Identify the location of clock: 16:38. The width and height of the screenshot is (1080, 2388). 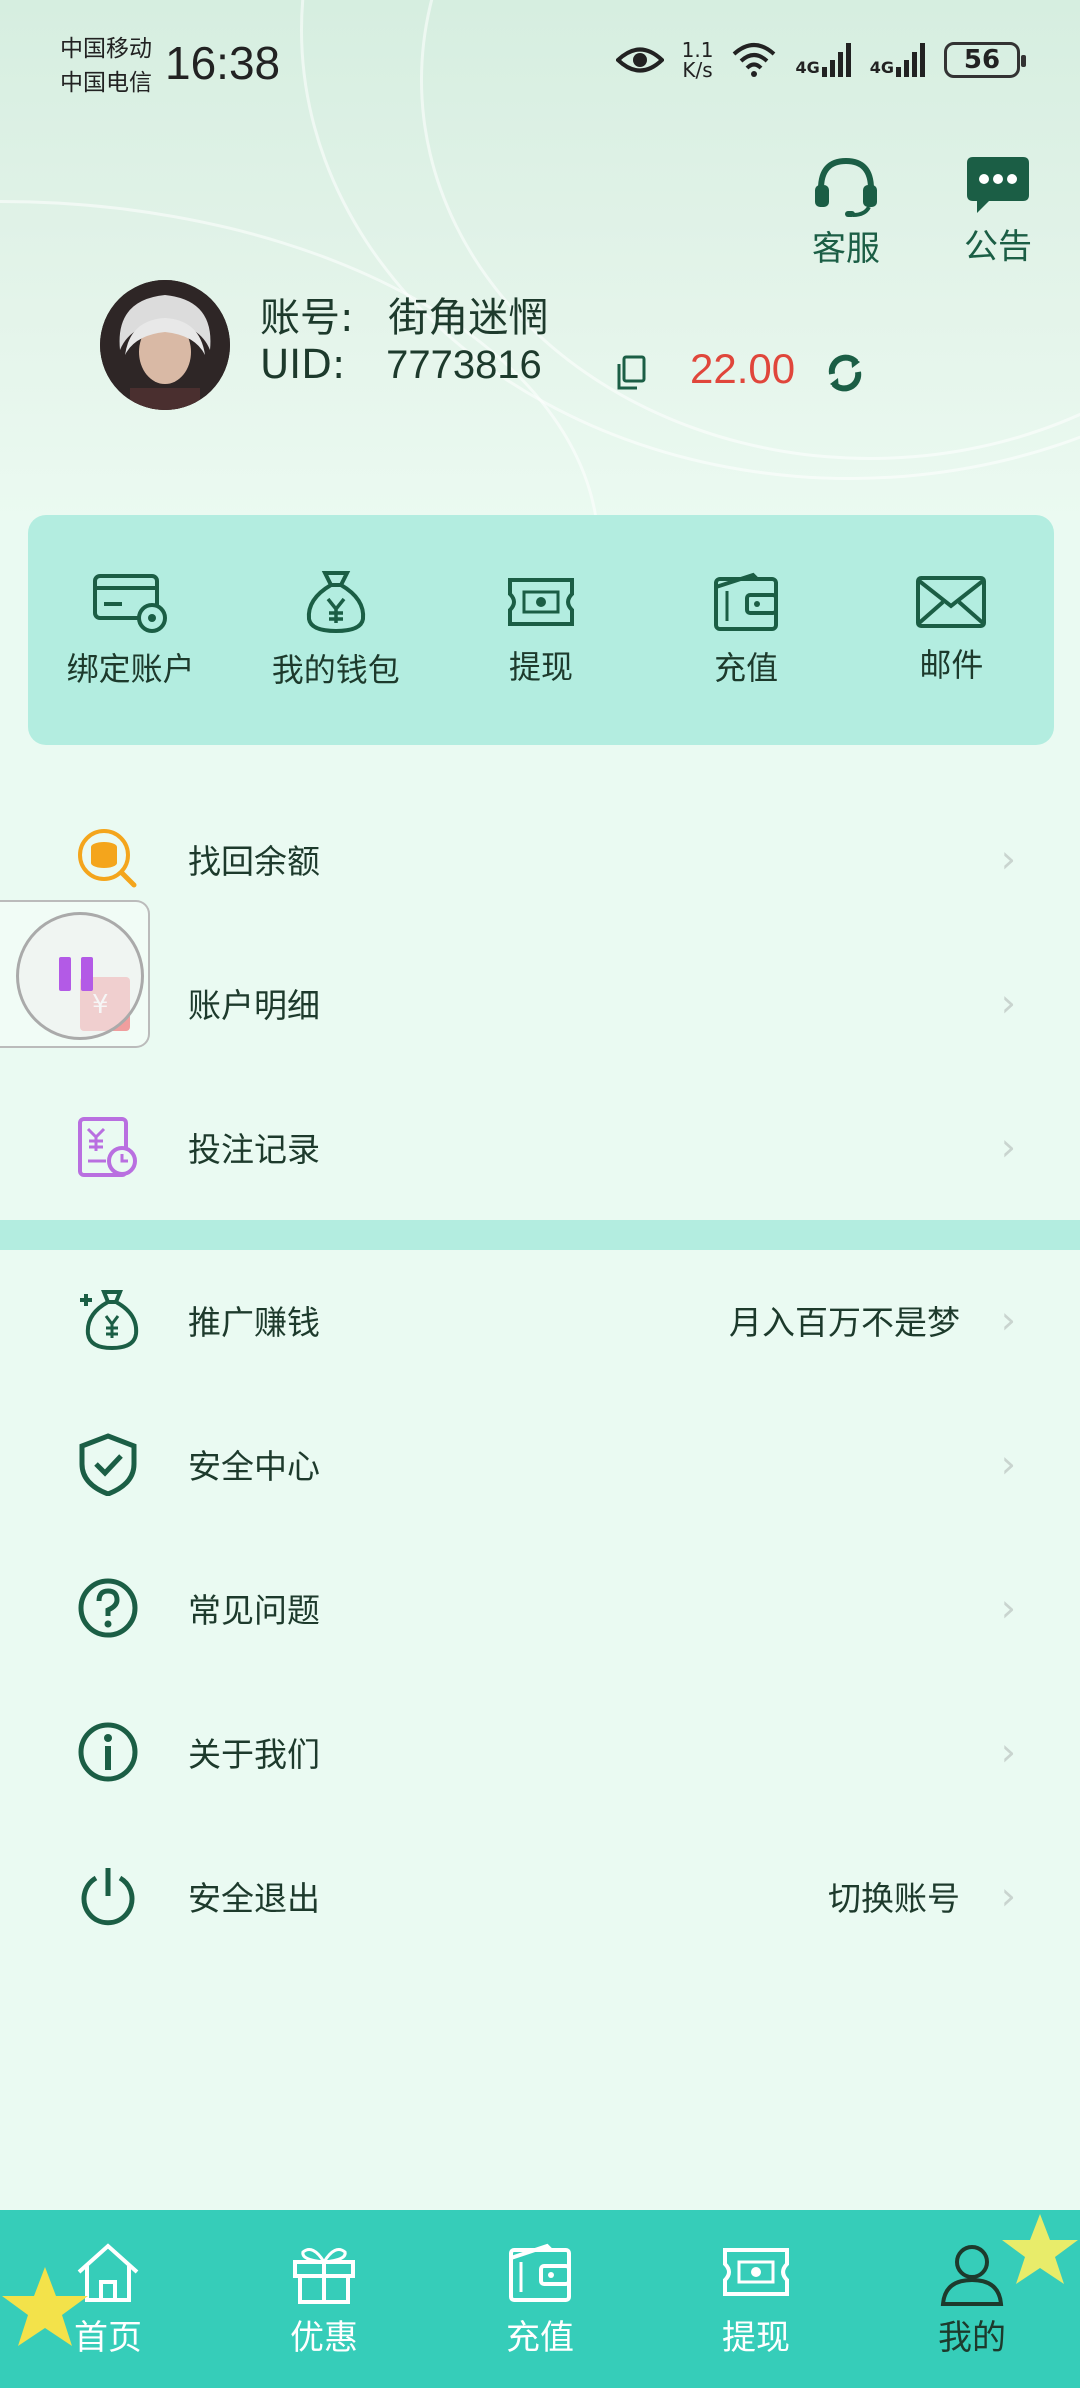
(223, 63).